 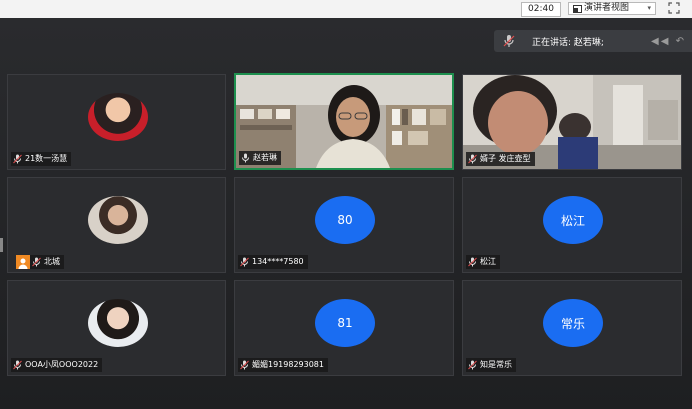 I want to click on participant-name-label: 媚媚19198293081, so click(x=283, y=365).